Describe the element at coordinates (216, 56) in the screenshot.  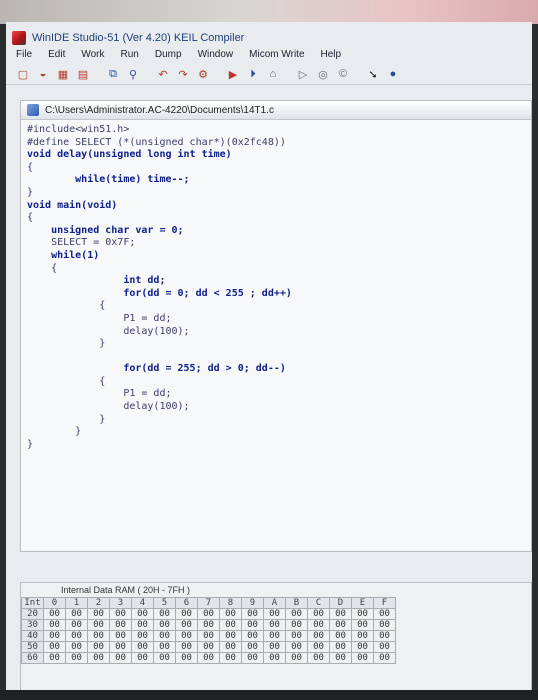
I see `menu-window: Window` at that location.